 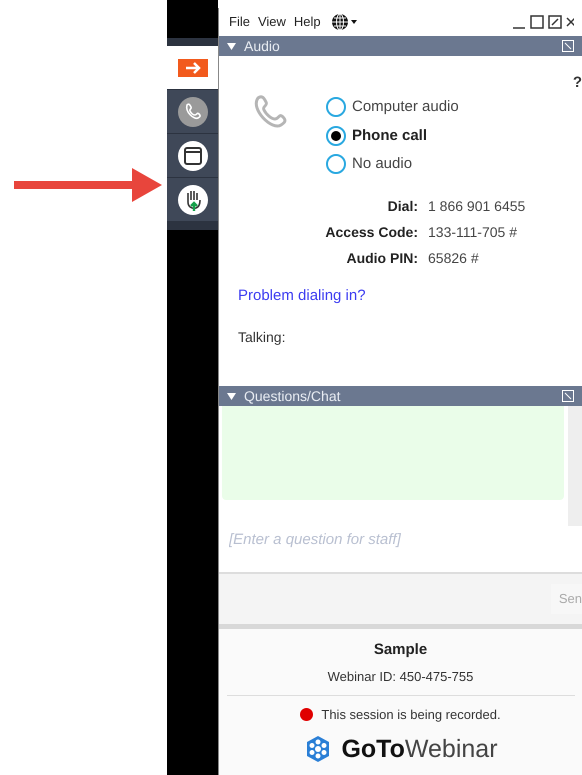 What do you see at coordinates (570, 22) in the screenshot?
I see `close-icon` at bounding box center [570, 22].